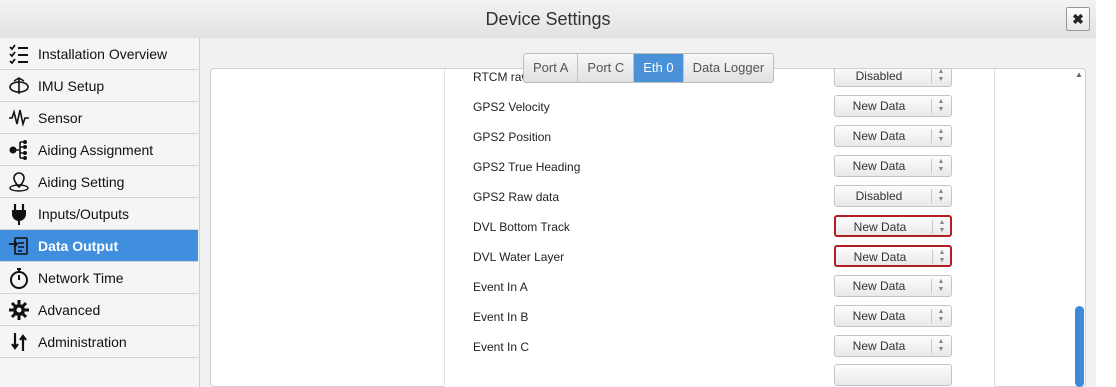 The image size is (1116, 387). Describe the element at coordinates (501, 317) in the screenshot. I see `row-label: Event In B` at that location.